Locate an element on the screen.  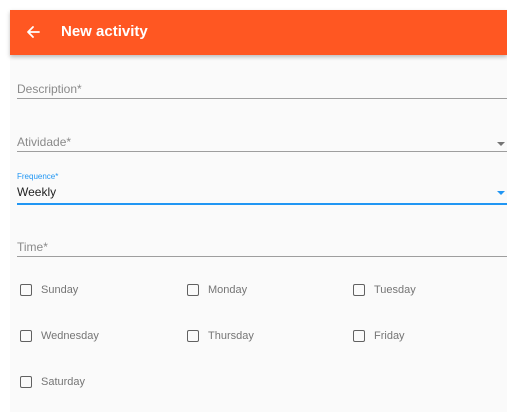
description-underline is located at coordinates (262, 98).